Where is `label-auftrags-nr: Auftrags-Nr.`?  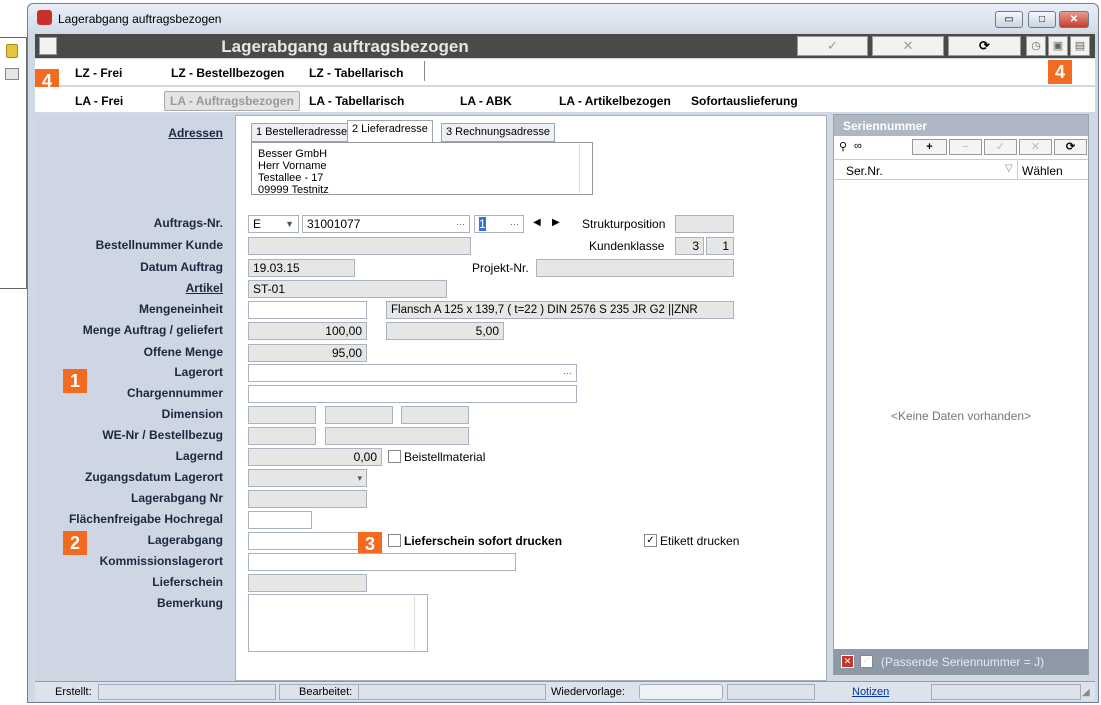 label-auftrags-nr: Auftrags-Nr. is located at coordinates (188, 223).